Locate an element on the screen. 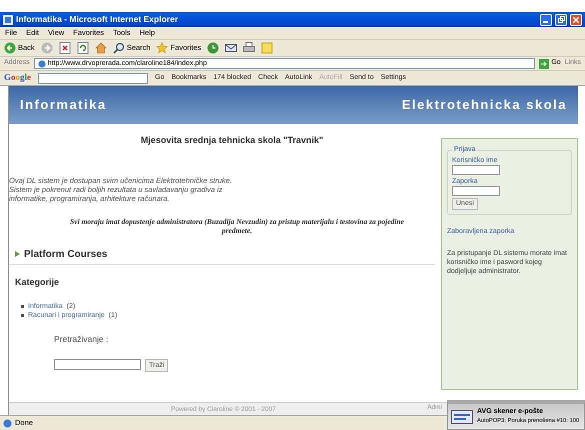 The image size is (585, 430). search-icon is located at coordinates (118, 48).